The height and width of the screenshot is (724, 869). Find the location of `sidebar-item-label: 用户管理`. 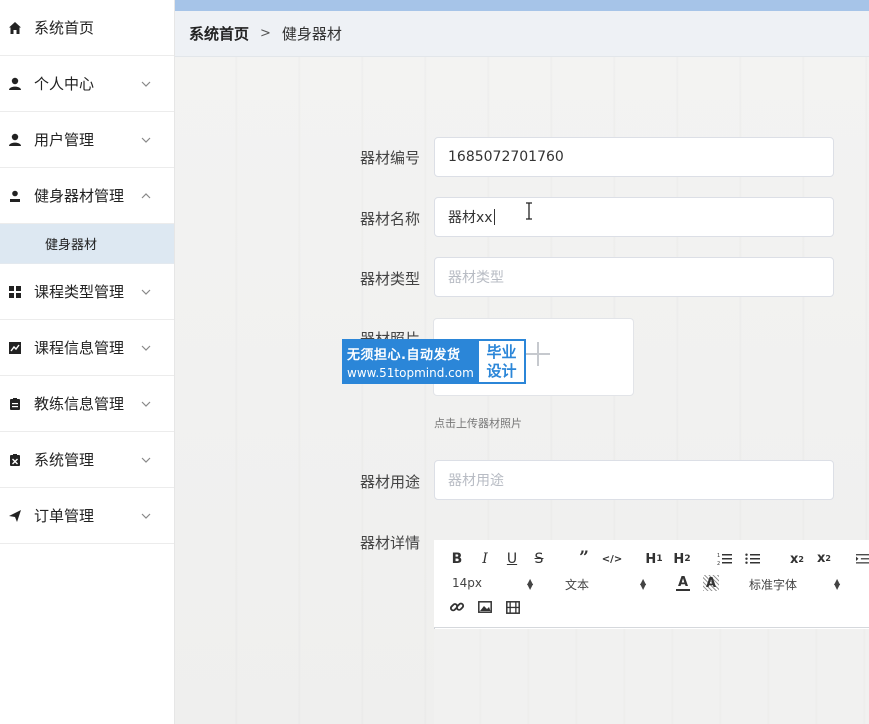

sidebar-item-label: 用户管理 is located at coordinates (64, 140).